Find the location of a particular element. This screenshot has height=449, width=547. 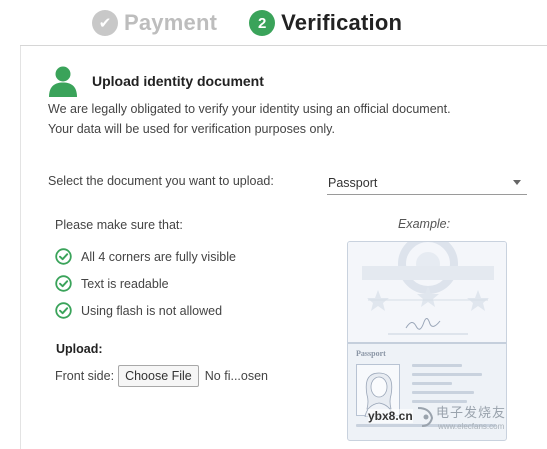

step-number-badge: 2 is located at coordinates (262, 23).